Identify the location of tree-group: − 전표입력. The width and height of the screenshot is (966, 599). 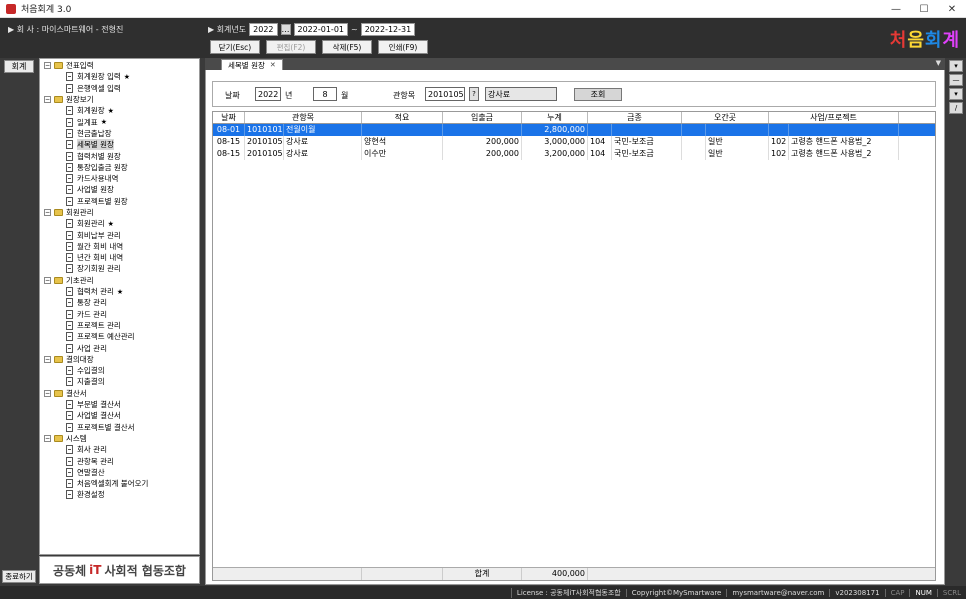
(119, 65).